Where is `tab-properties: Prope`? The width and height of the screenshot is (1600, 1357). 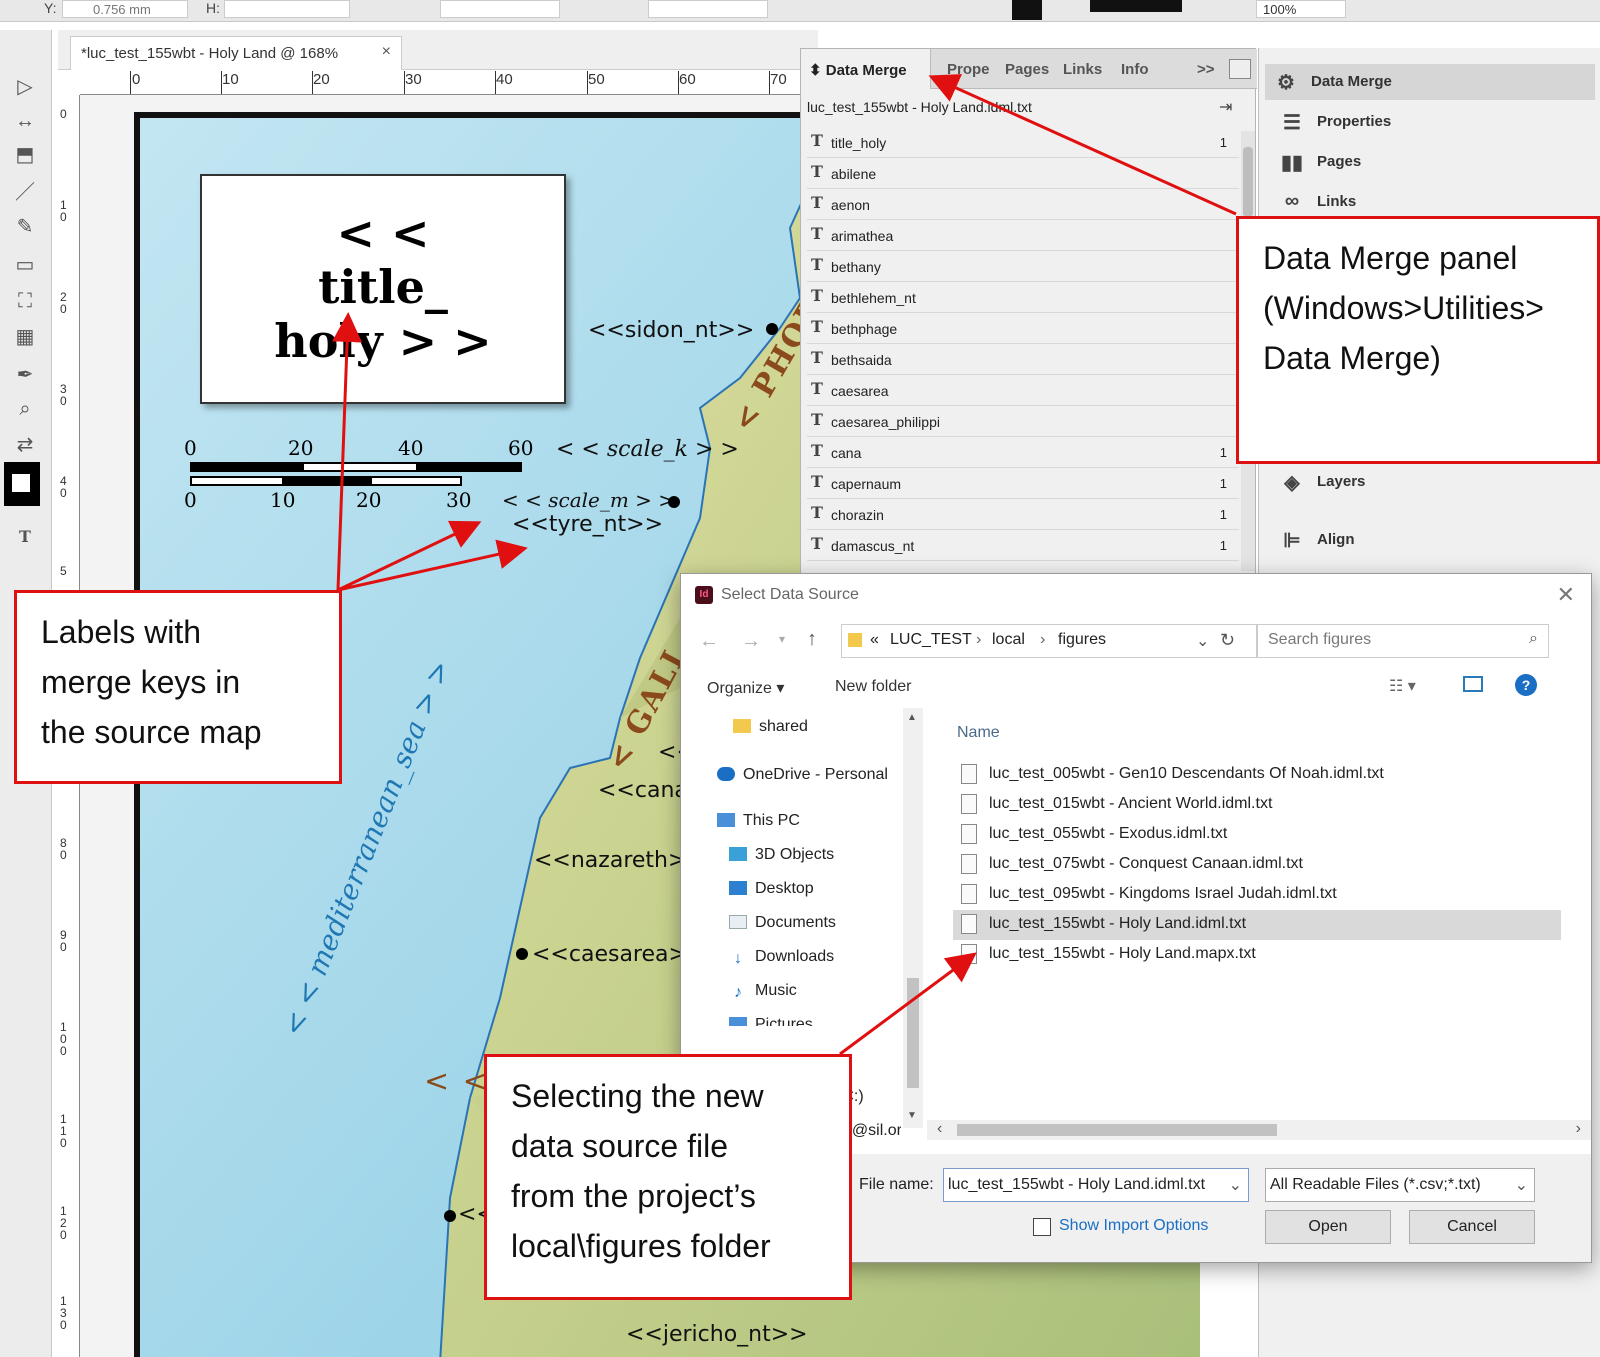 tab-properties: Prope is located at coordinates (969, 69).